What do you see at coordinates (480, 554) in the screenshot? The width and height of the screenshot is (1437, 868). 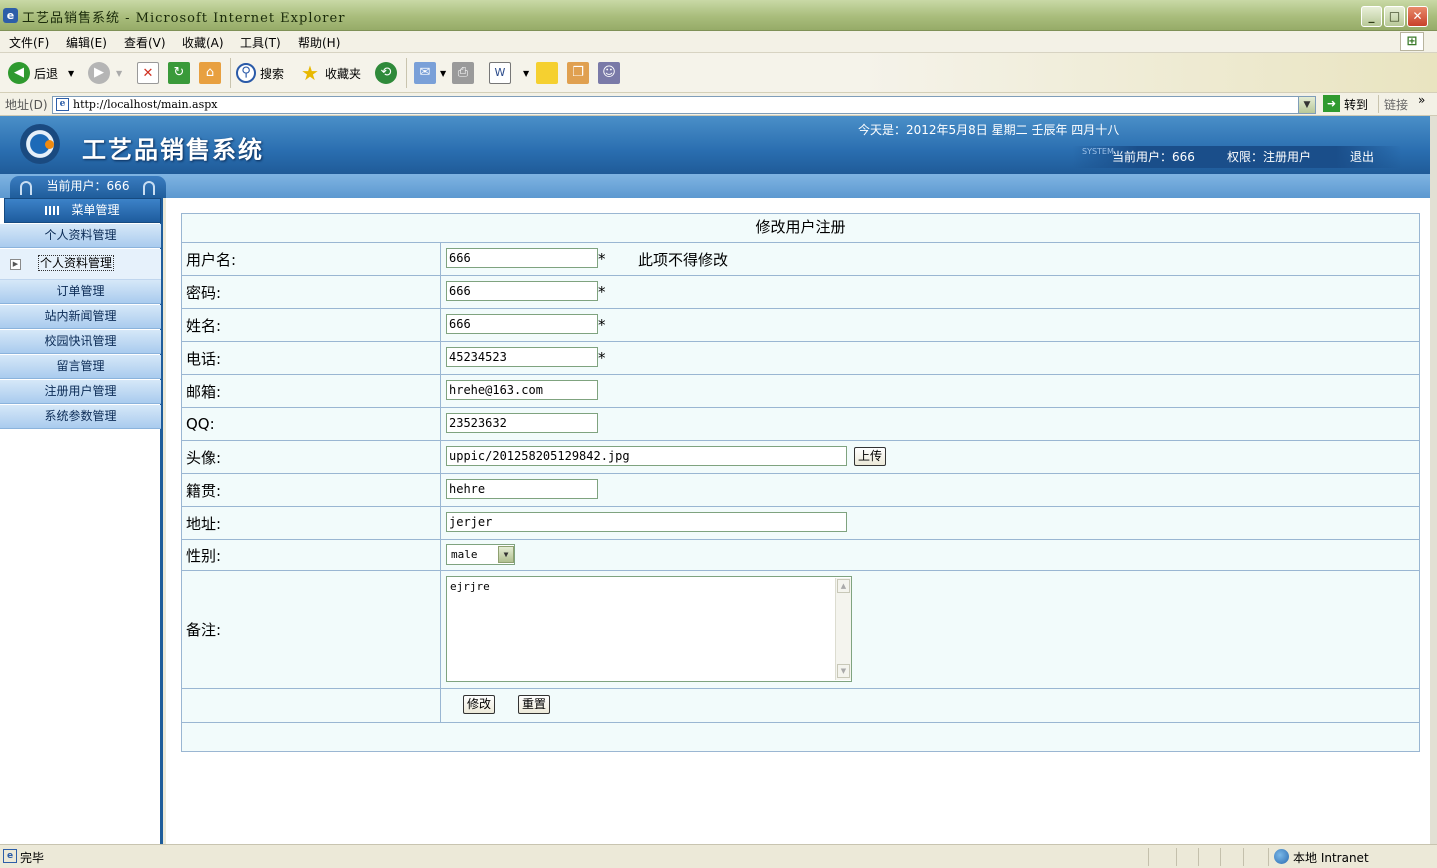 I see `gender-select: male ▼` at bounding box center [480, 554].